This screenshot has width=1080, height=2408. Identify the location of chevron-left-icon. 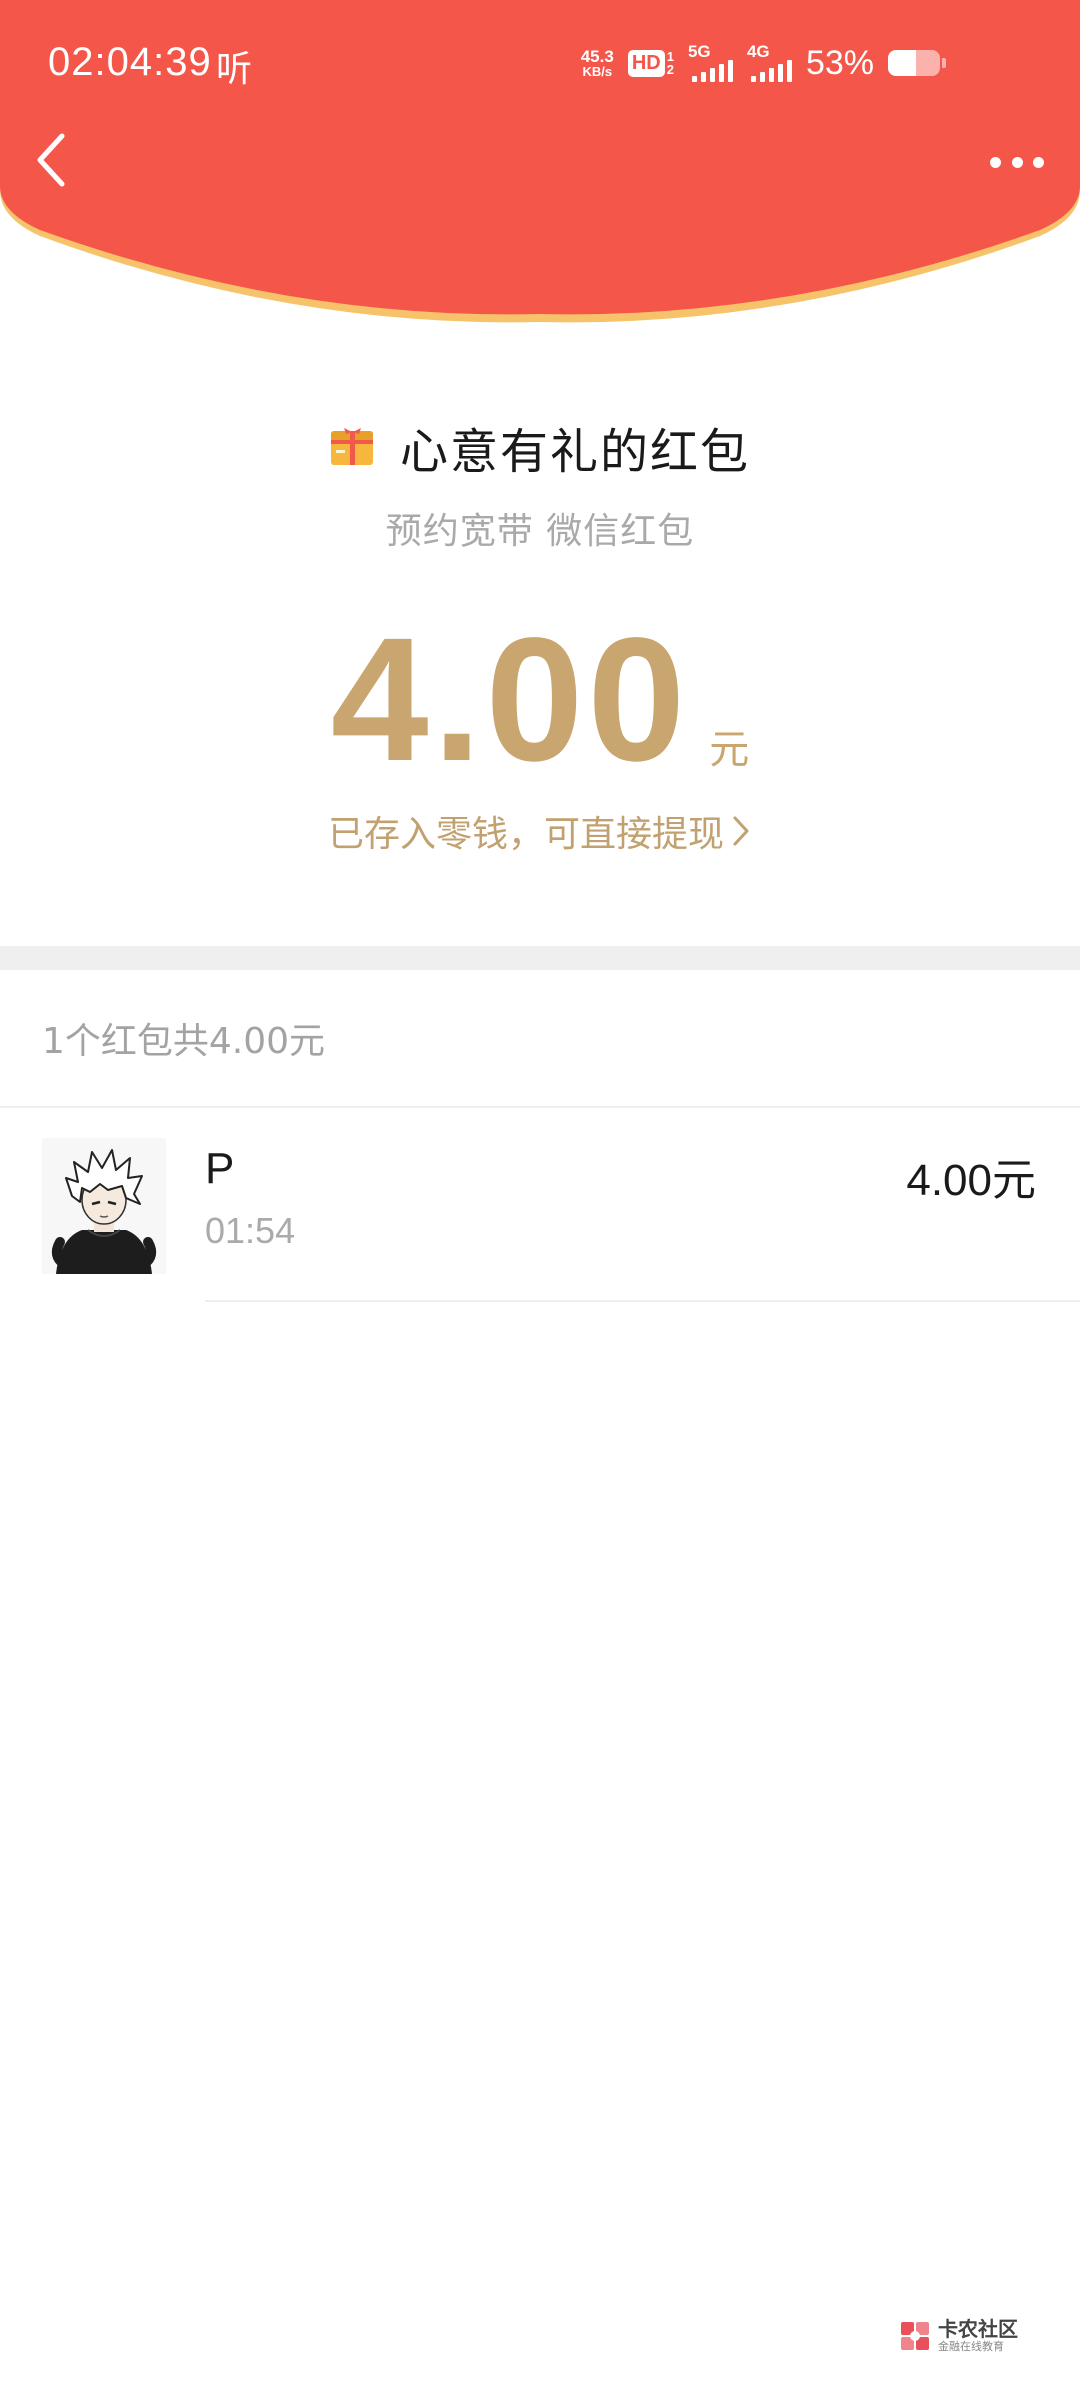
(51, 160).